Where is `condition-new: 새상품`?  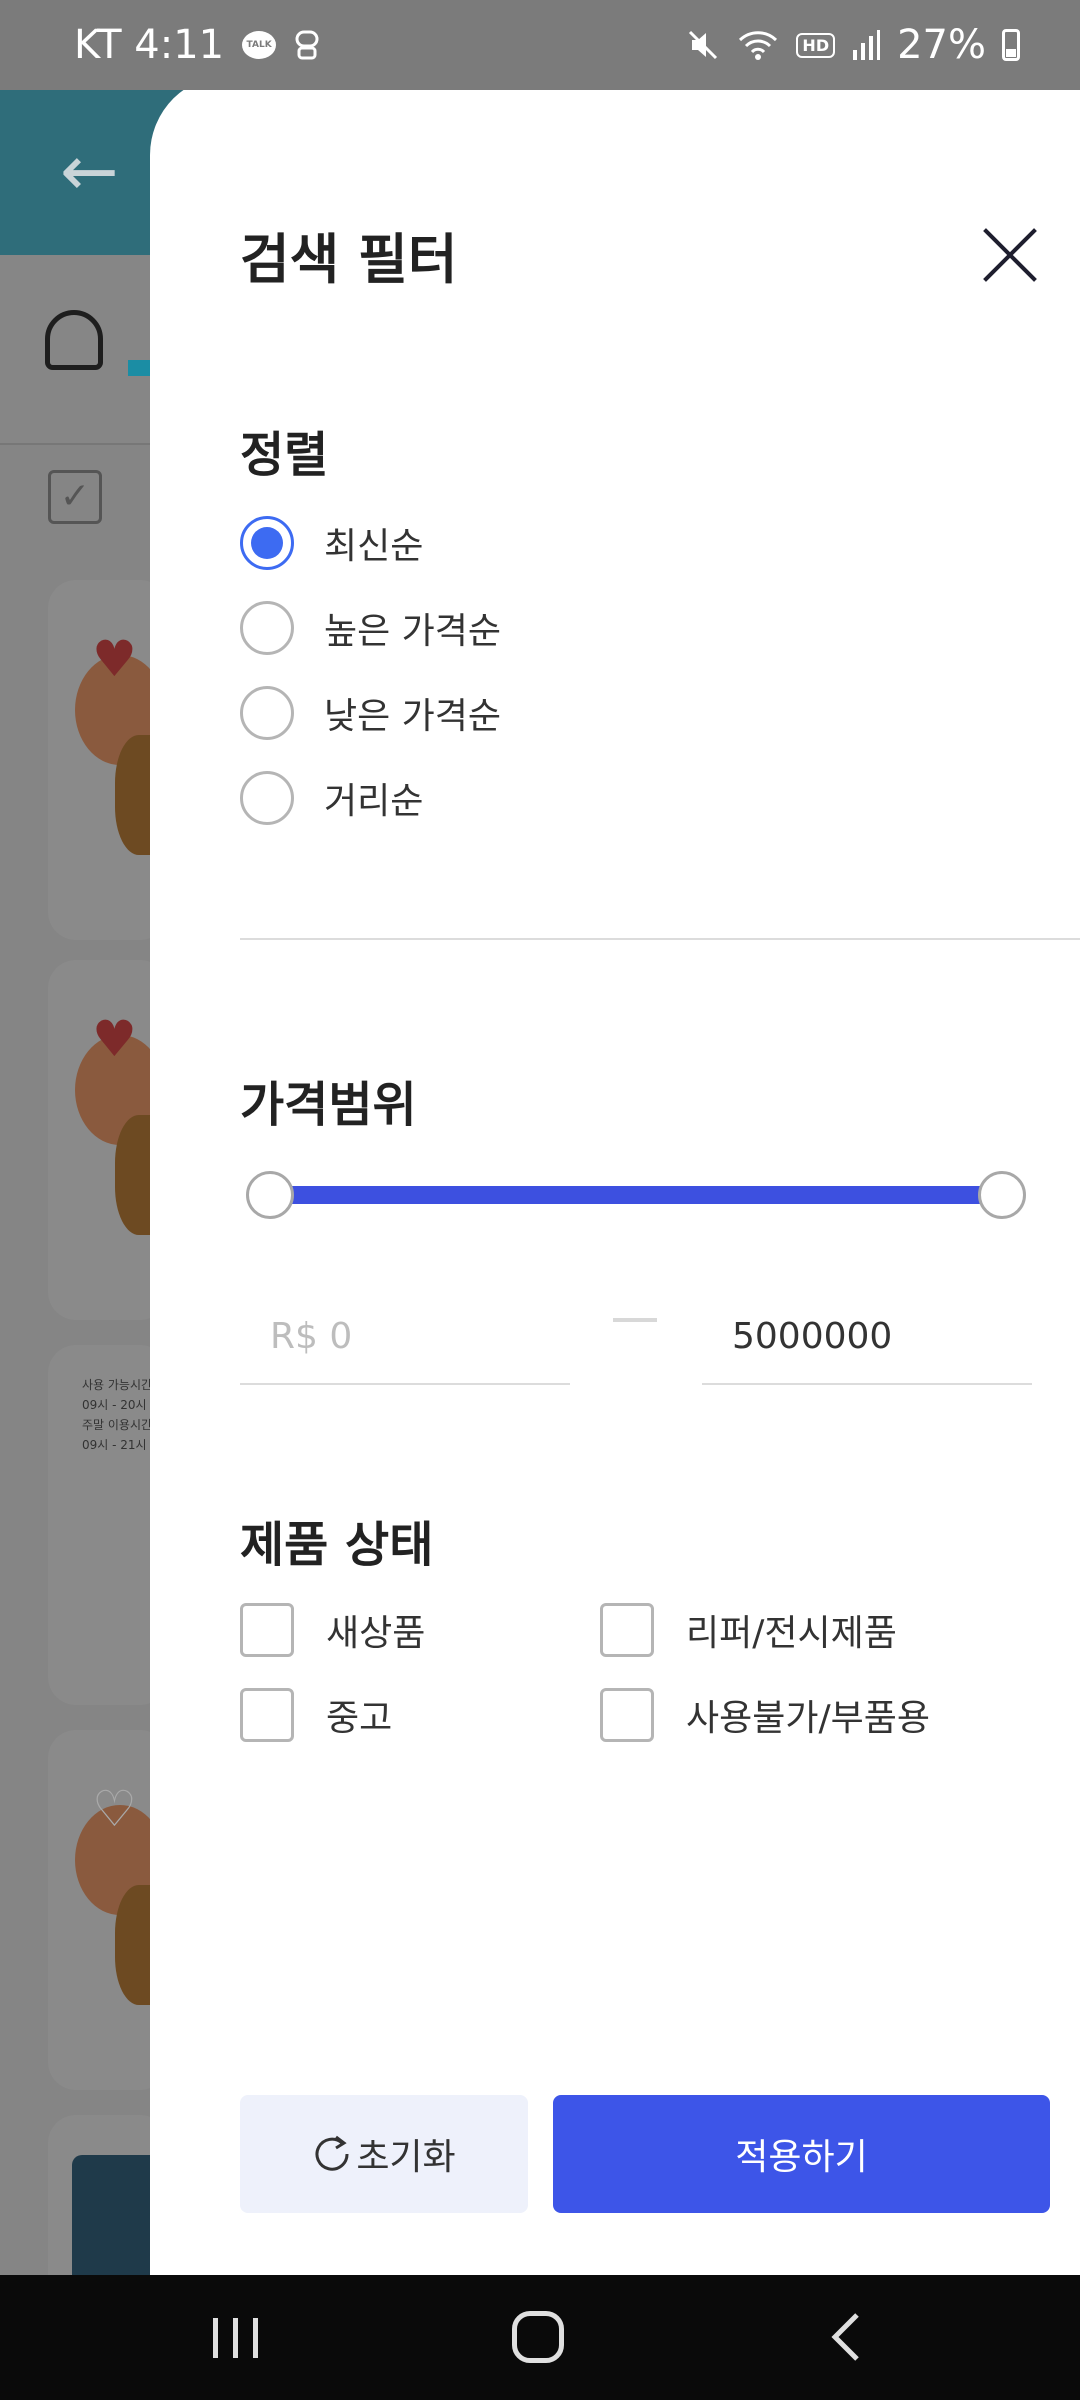
condition-new: 새상품 is located at coordinates (332, 1630).